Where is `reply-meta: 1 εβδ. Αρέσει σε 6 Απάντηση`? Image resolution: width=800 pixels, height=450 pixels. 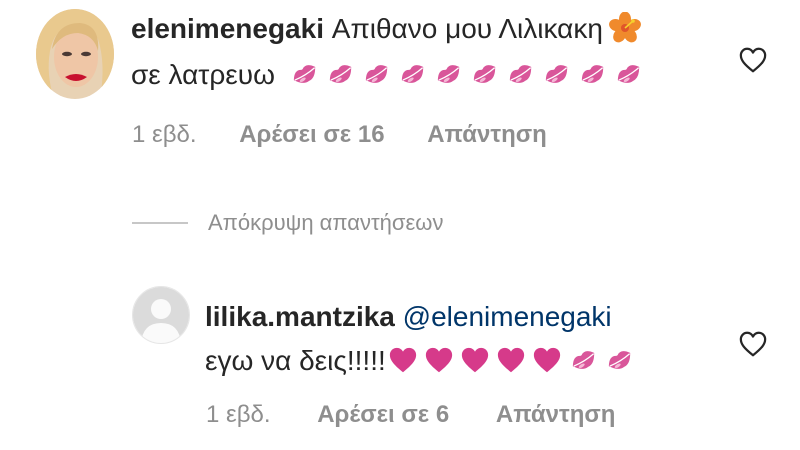
reply-meta: 1 εβδ. Αρέσει σε 6 Απάντηση is located at coordinates (410, 415).